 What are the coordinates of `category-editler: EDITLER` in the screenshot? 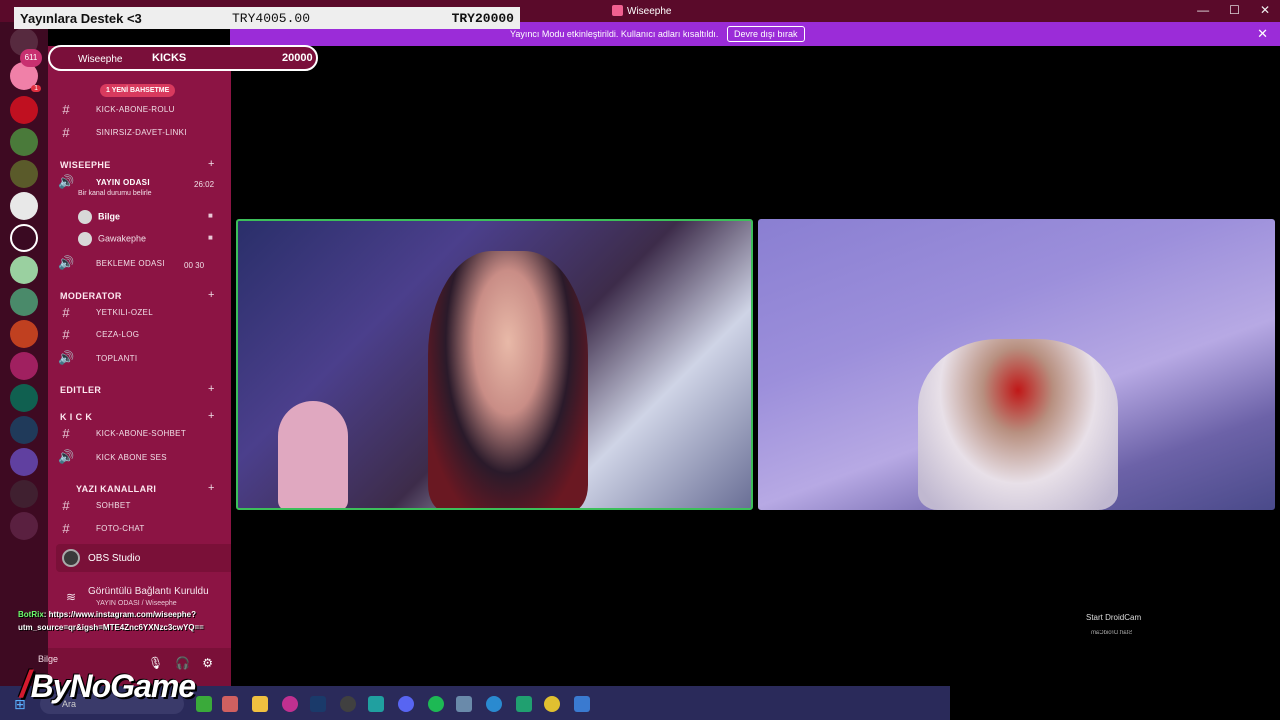 It's located at (80, 390).